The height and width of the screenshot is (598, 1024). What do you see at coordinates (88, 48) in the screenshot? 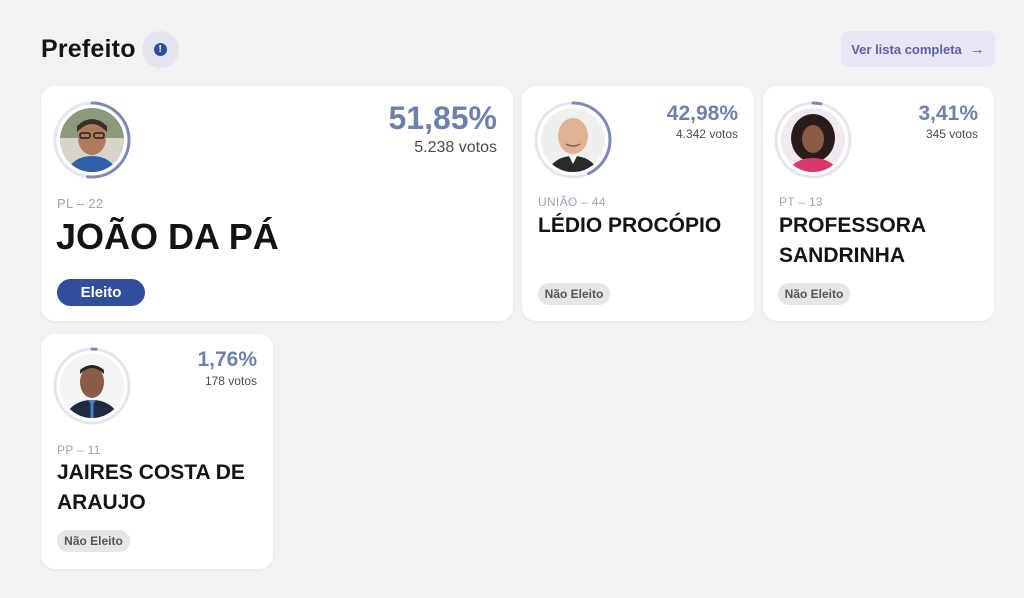
I see `page-title: Prefeito` at bounding box center [88, 48].